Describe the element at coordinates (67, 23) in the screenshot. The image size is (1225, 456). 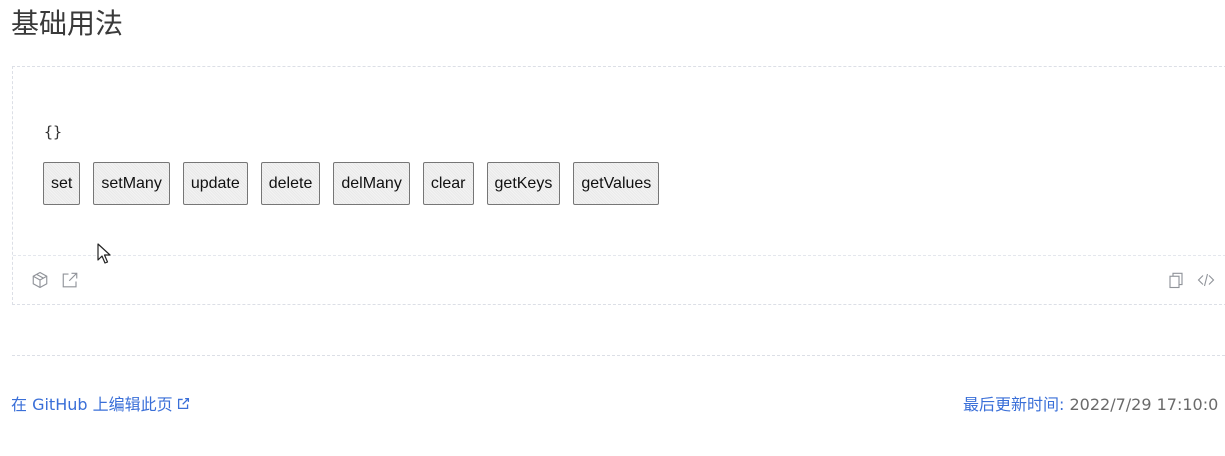
I see `page-title: 基础用法` at that location.